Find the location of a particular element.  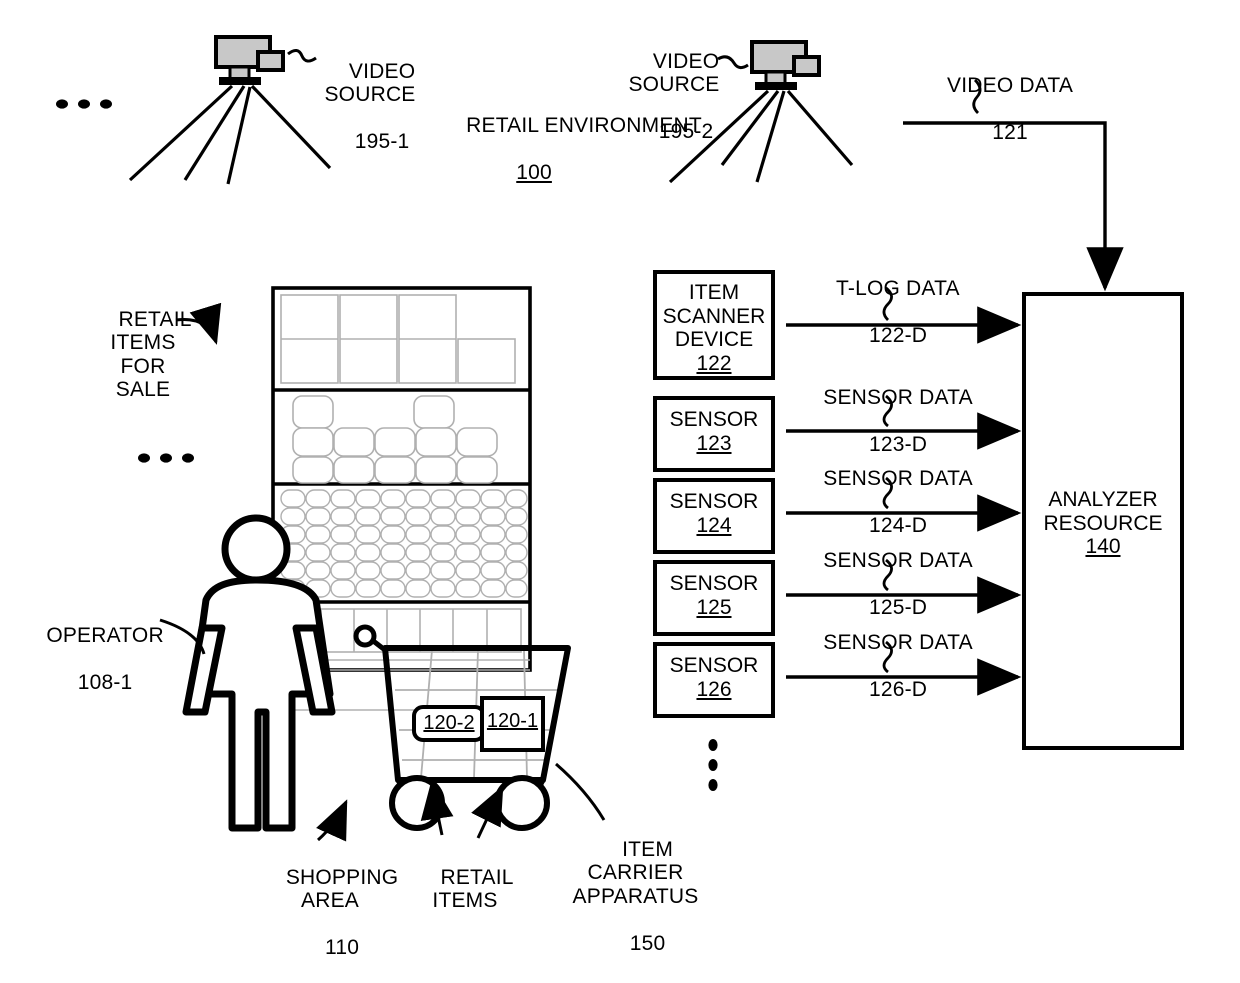

retail-items-for-sale-label: RETAIL ITEMS FOR SALE is located at coordinates (151, 354).